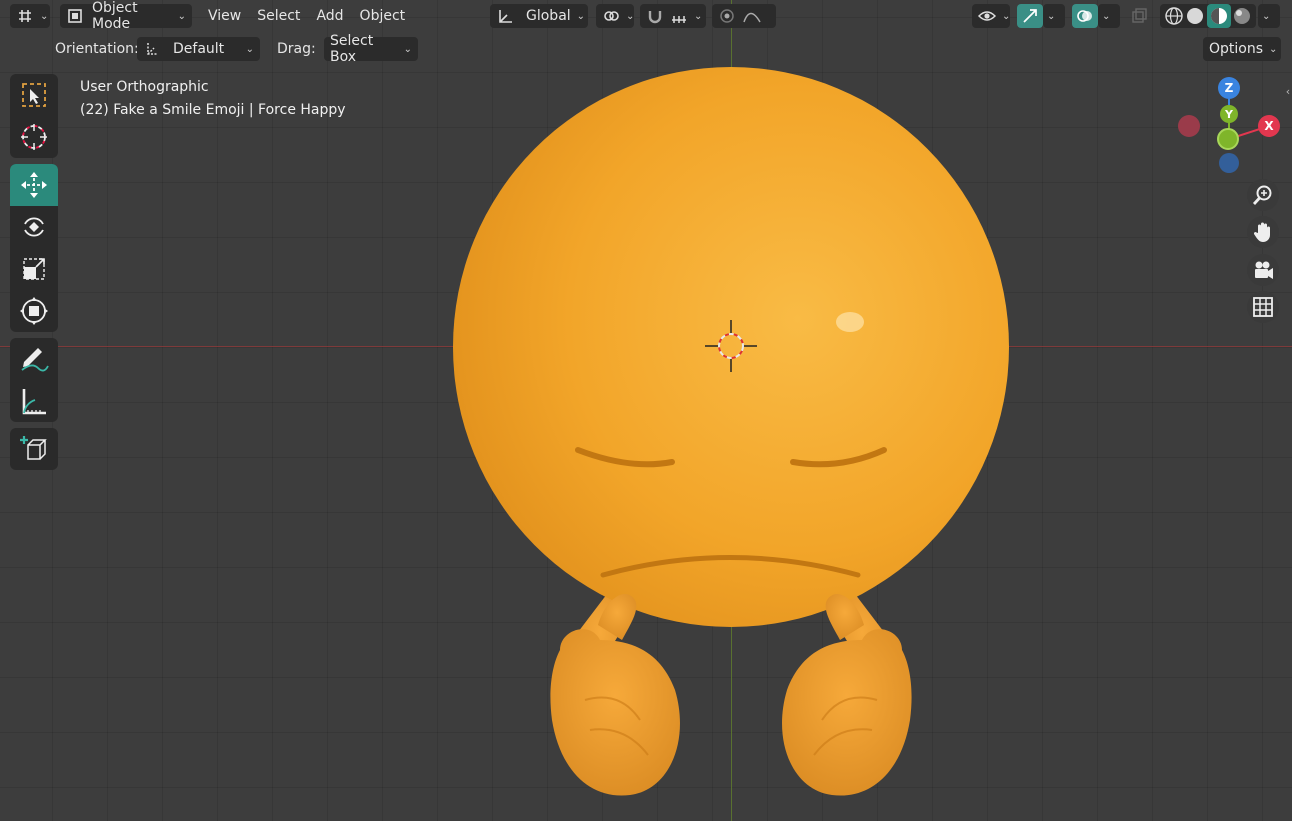  Describe the element at coordinates (97, 49) in the screenshot. I see `orientation-label: Orientation:` at that location.